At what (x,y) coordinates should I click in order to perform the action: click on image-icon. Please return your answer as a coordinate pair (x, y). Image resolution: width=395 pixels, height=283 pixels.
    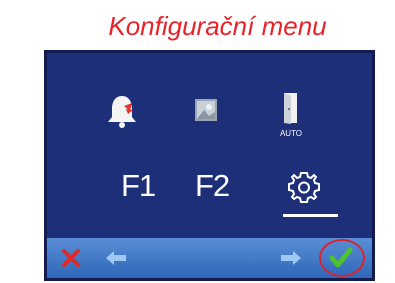
    Looking at the image, I should click on (207, 114).